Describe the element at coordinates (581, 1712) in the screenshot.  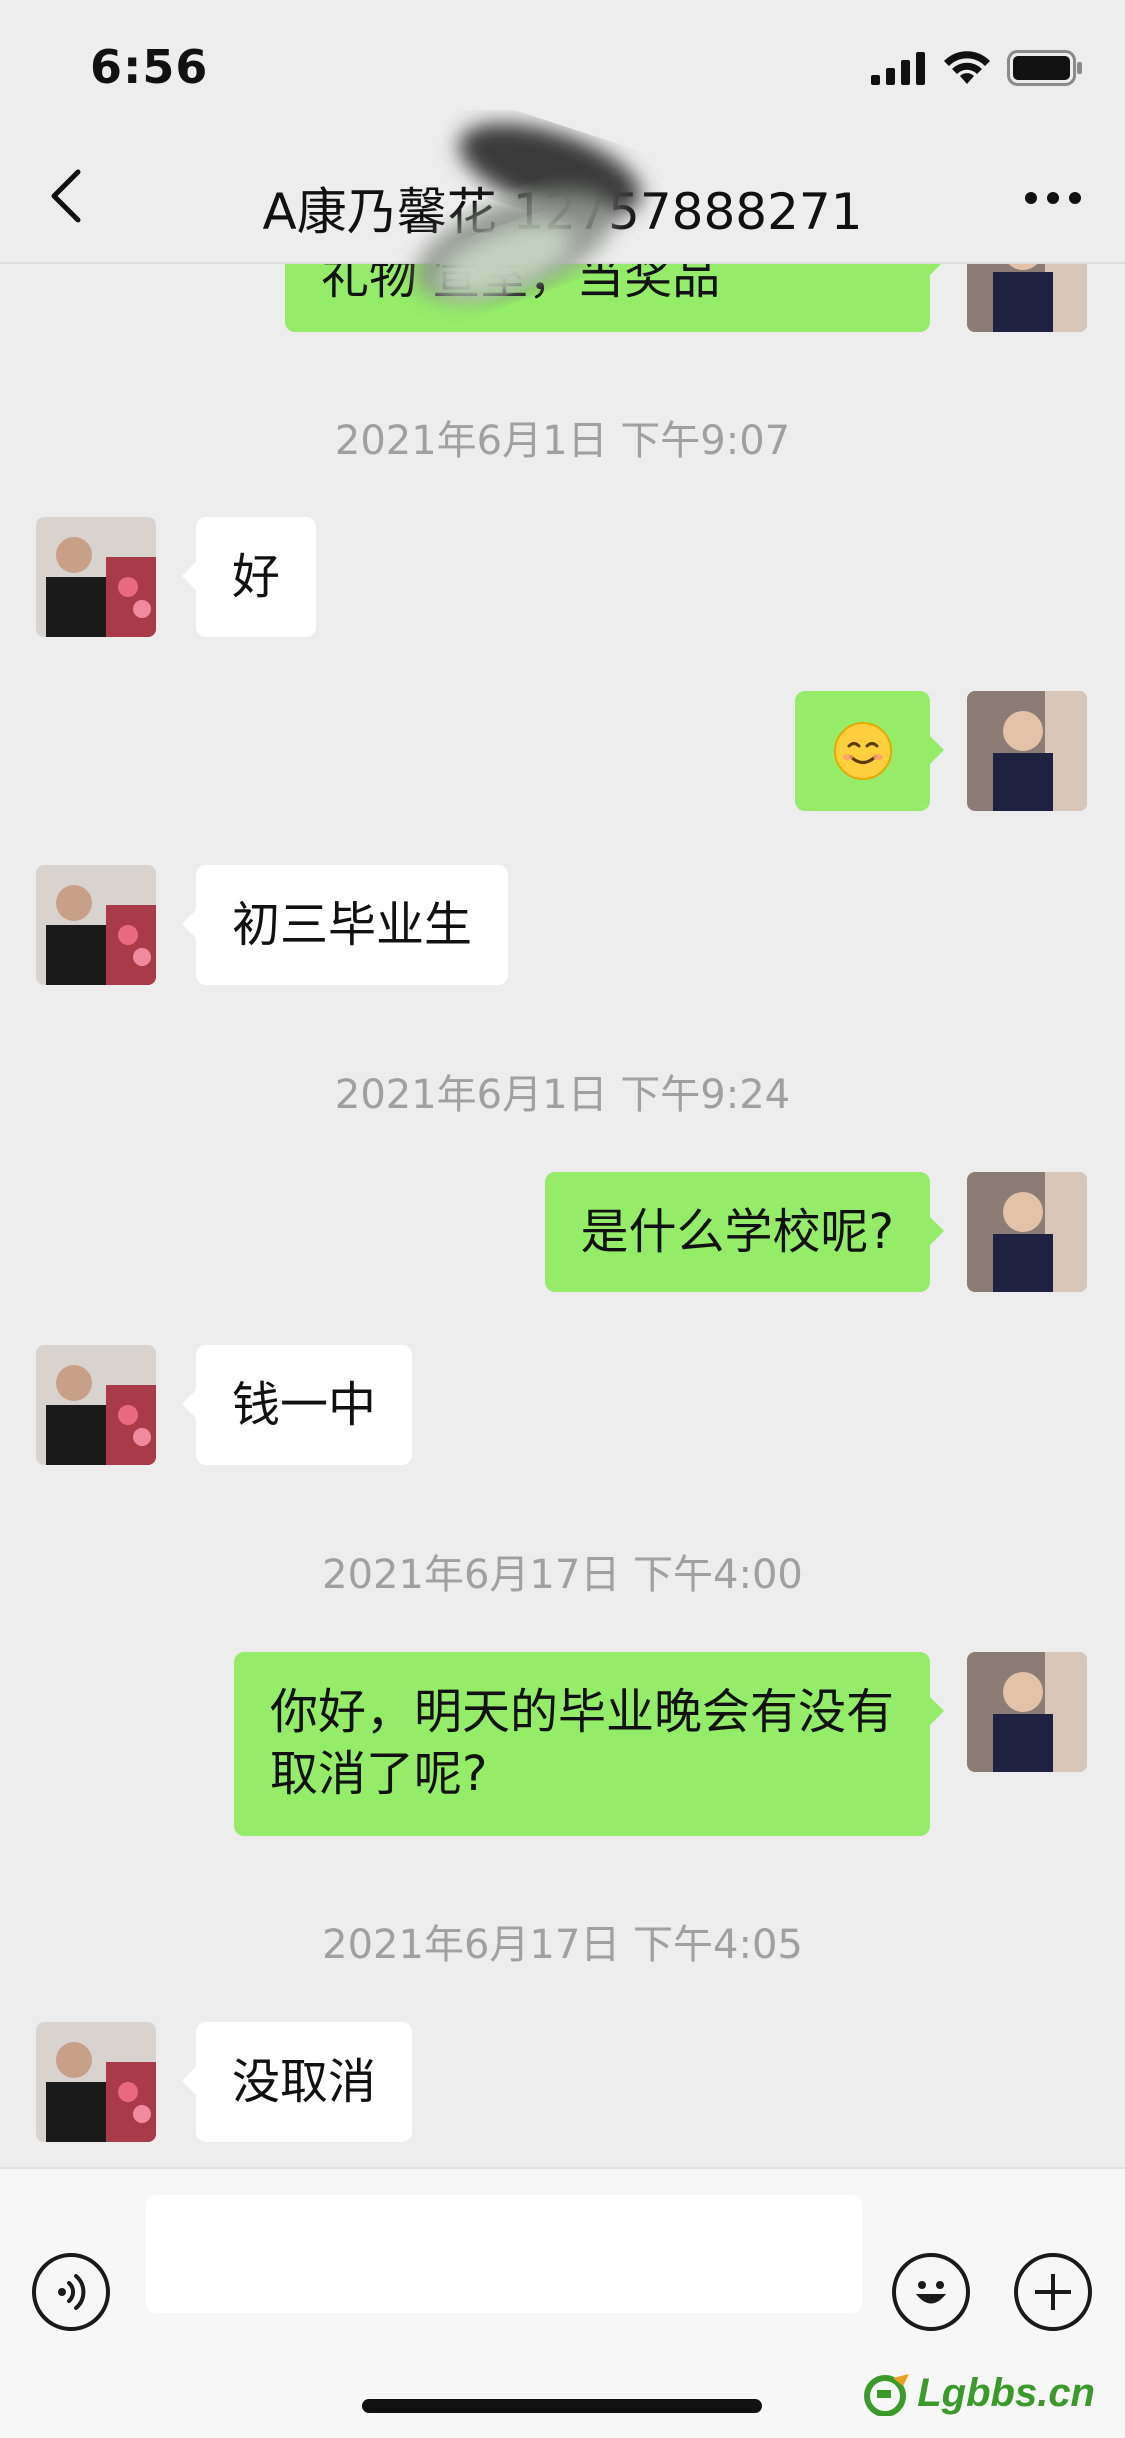
I see `message-text-line: 你好，明天的毕业晚会有没有` at that location.